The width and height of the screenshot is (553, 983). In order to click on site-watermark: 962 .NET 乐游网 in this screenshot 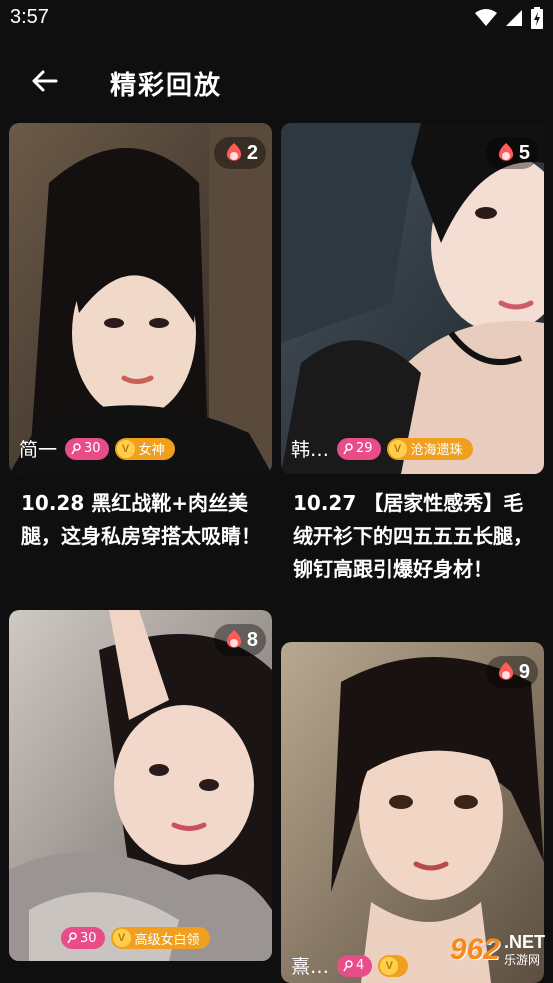, I will do `click(497, 950)`.